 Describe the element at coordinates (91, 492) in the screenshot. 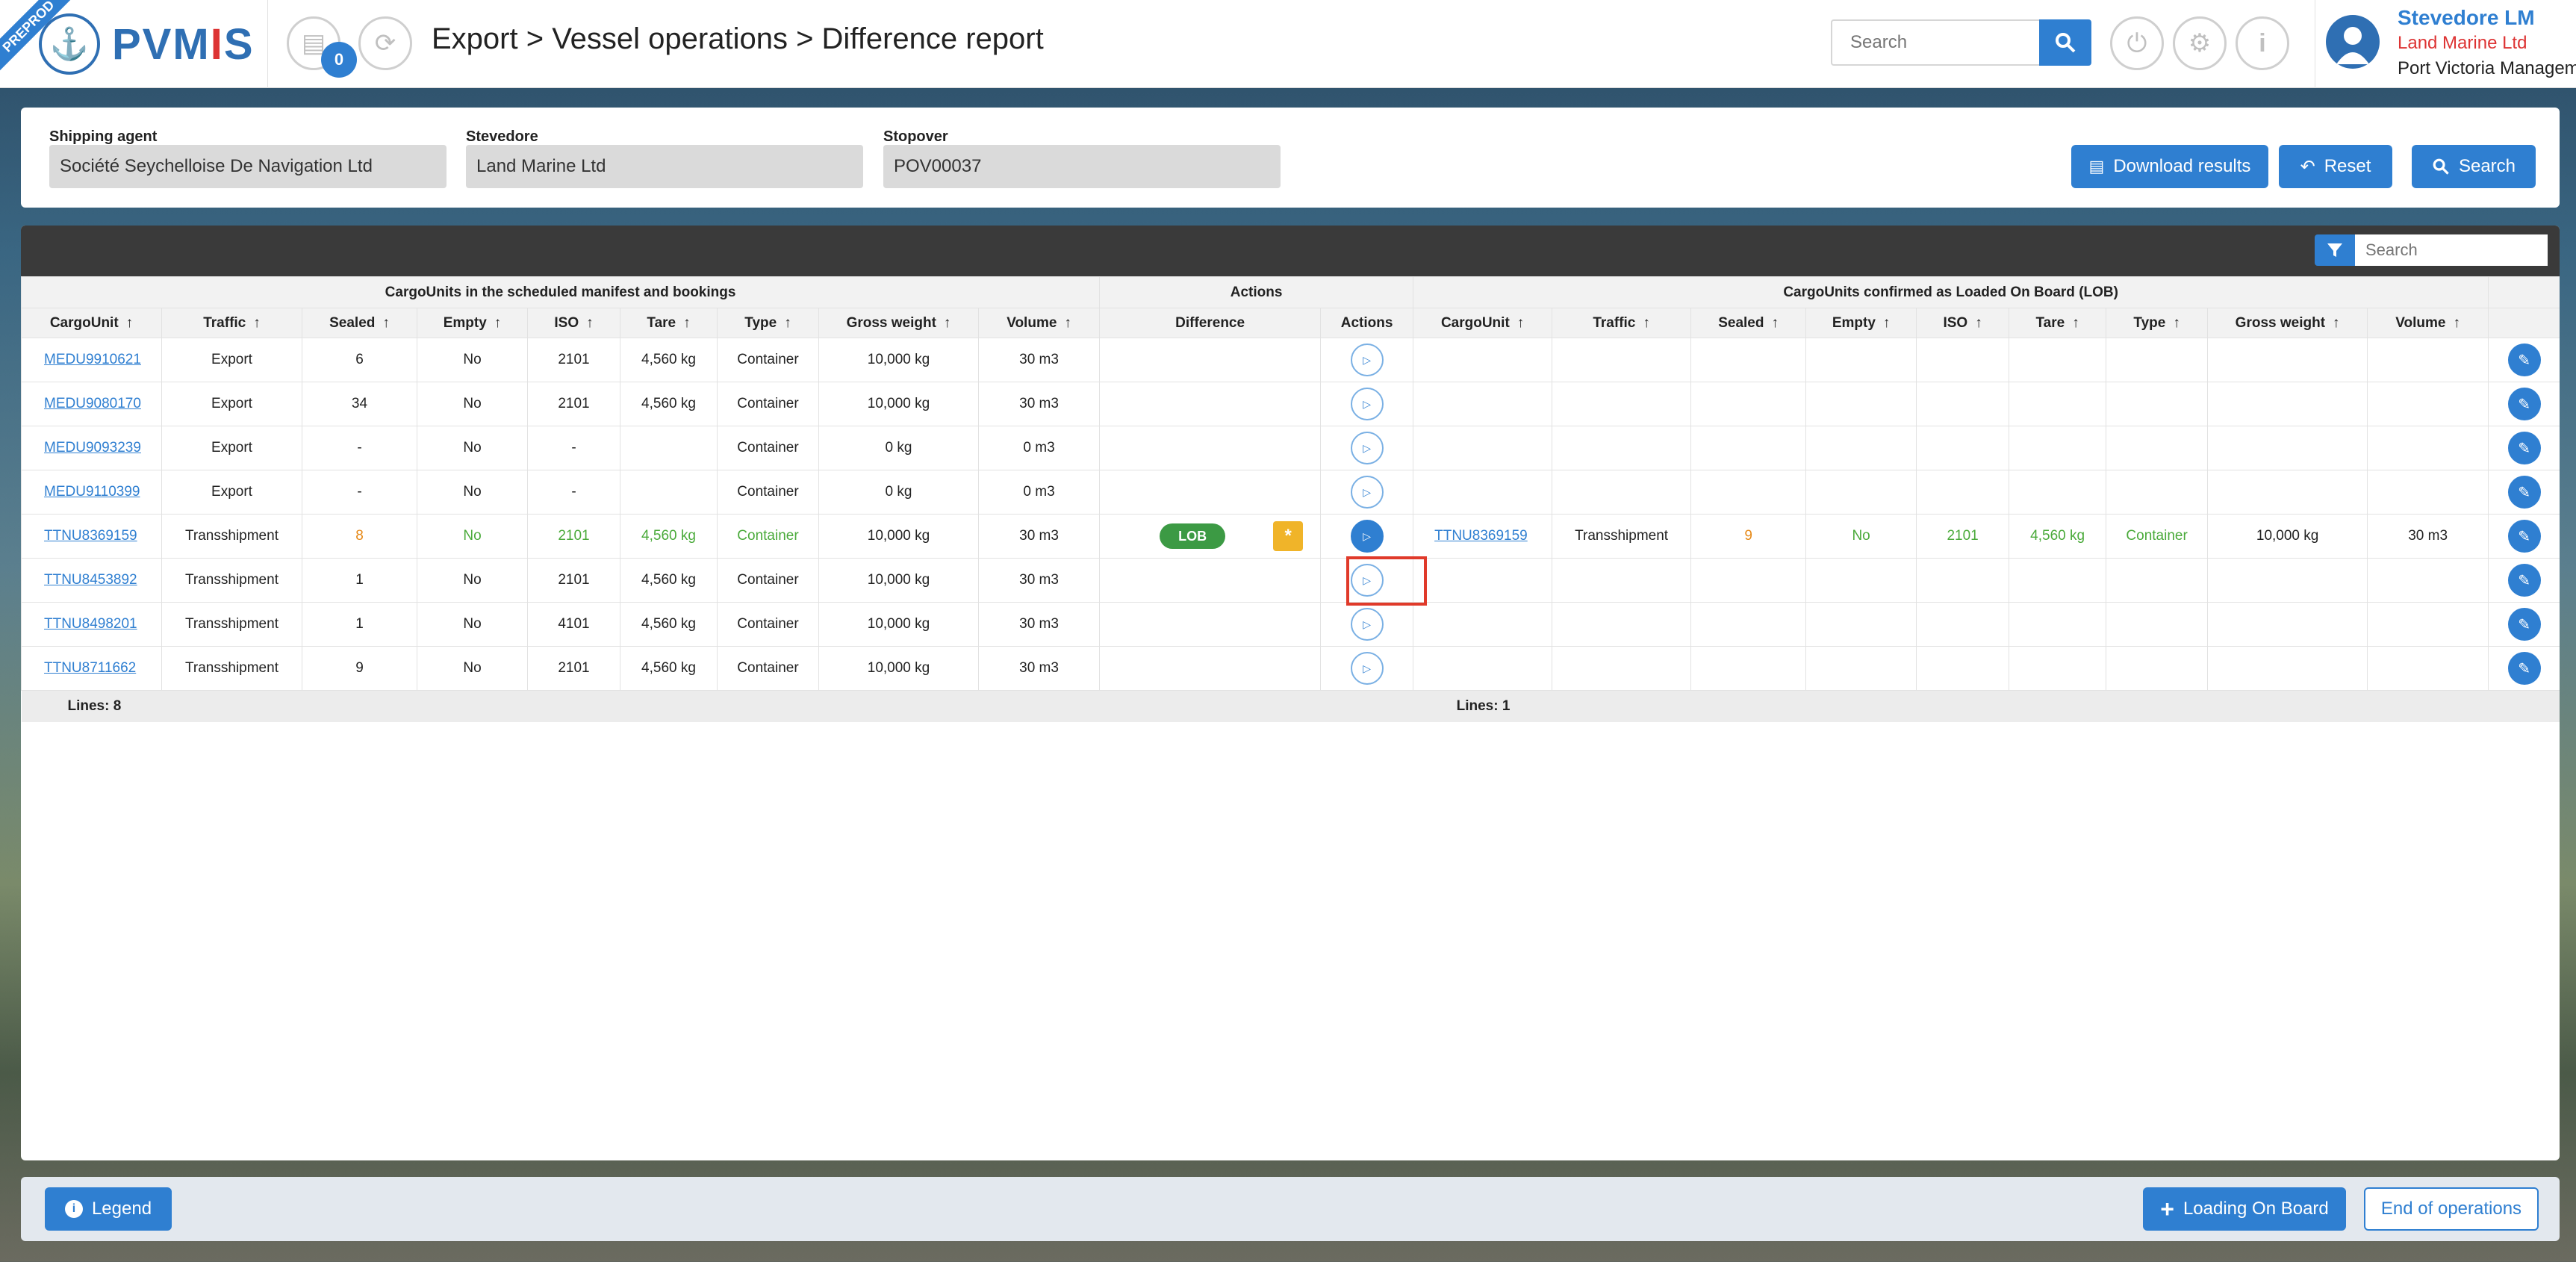

I see `cargo-unit-link: MEDU9110399` at that location.